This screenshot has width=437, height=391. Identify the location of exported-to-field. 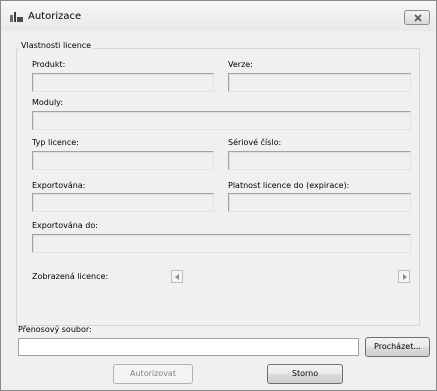
(221, 243).